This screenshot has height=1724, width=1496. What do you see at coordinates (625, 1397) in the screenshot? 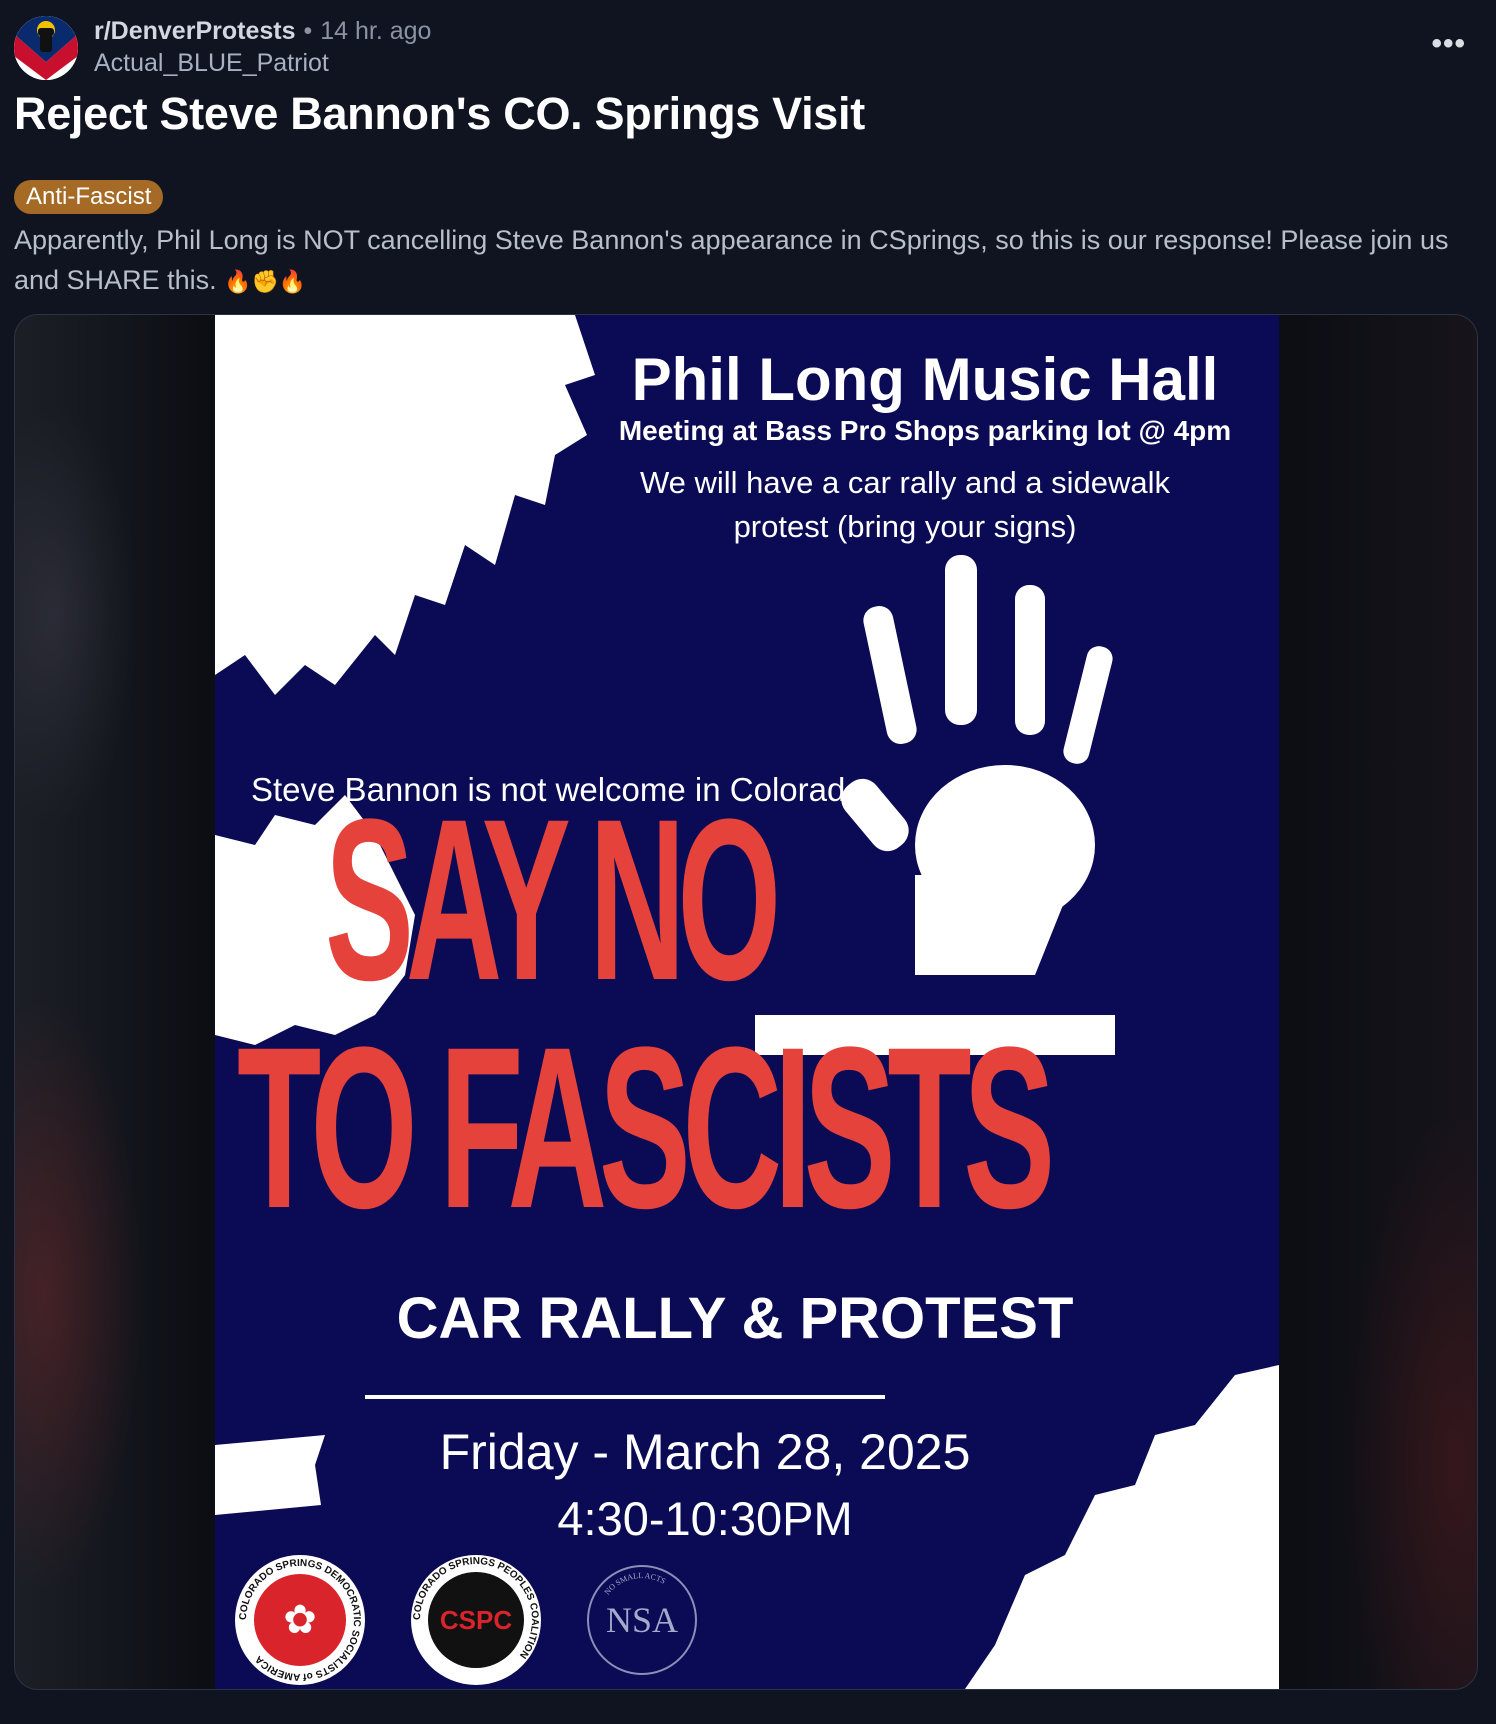
I see `poster-divider` at bounding box center [625, 1397].